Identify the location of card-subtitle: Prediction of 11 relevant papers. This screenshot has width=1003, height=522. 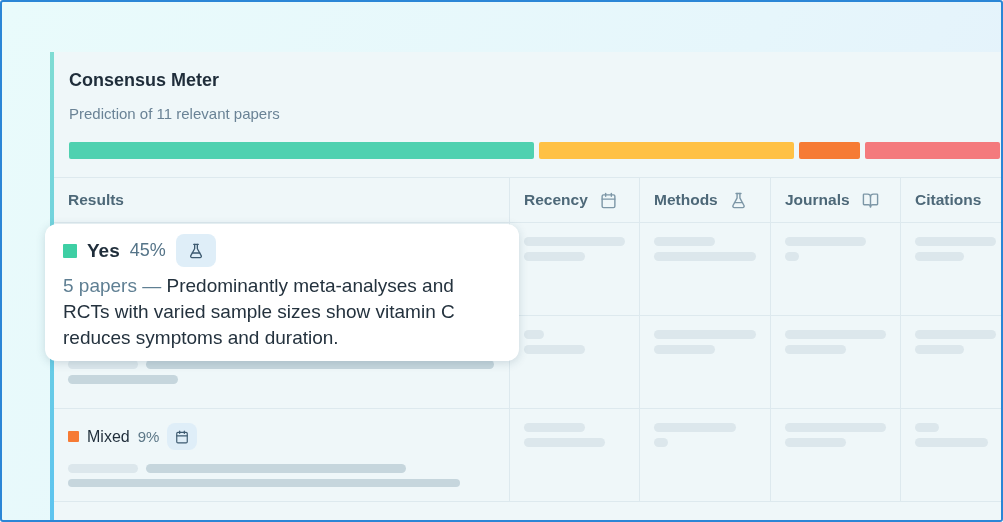
(175, 113).